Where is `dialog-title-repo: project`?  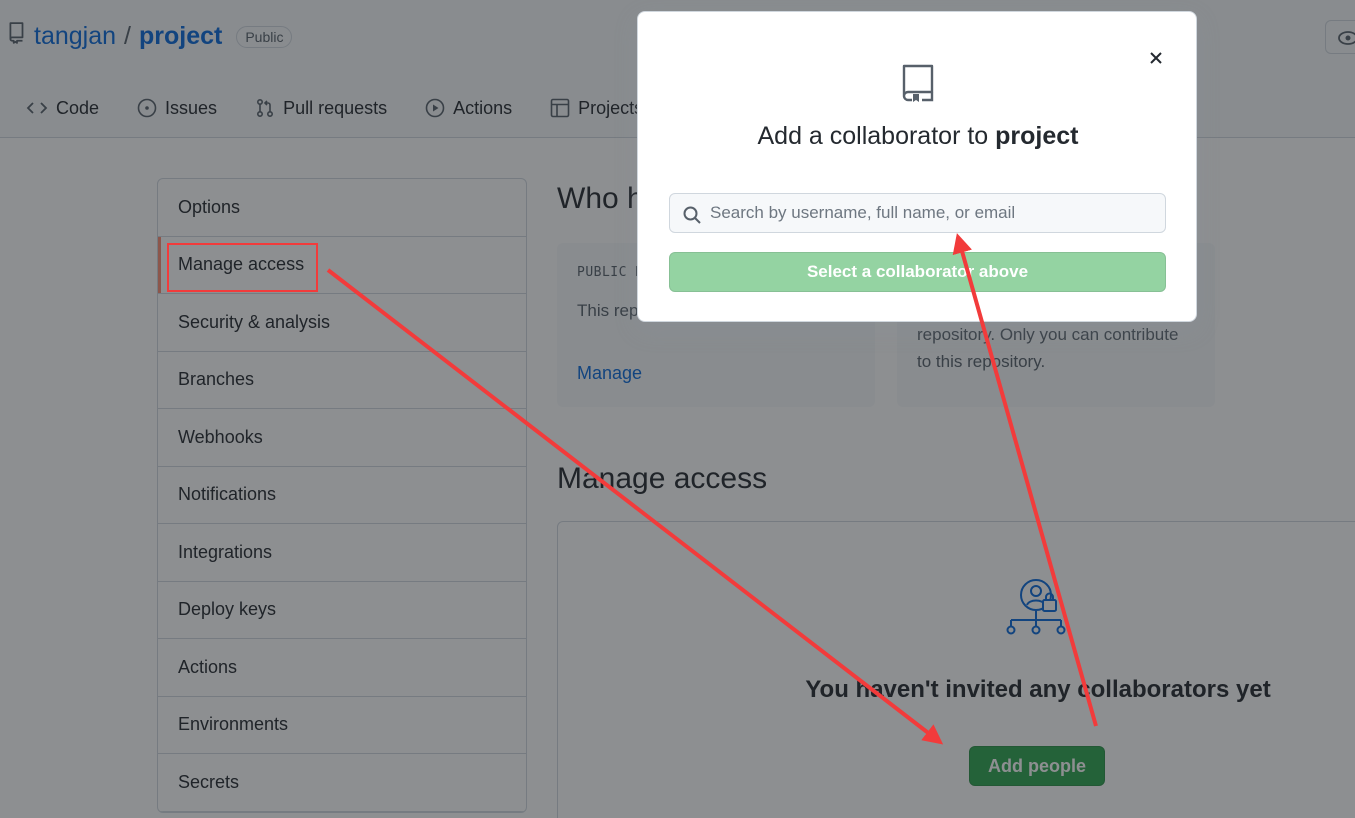 dialog-title-repo: project is located at coordinates (1037, 136).